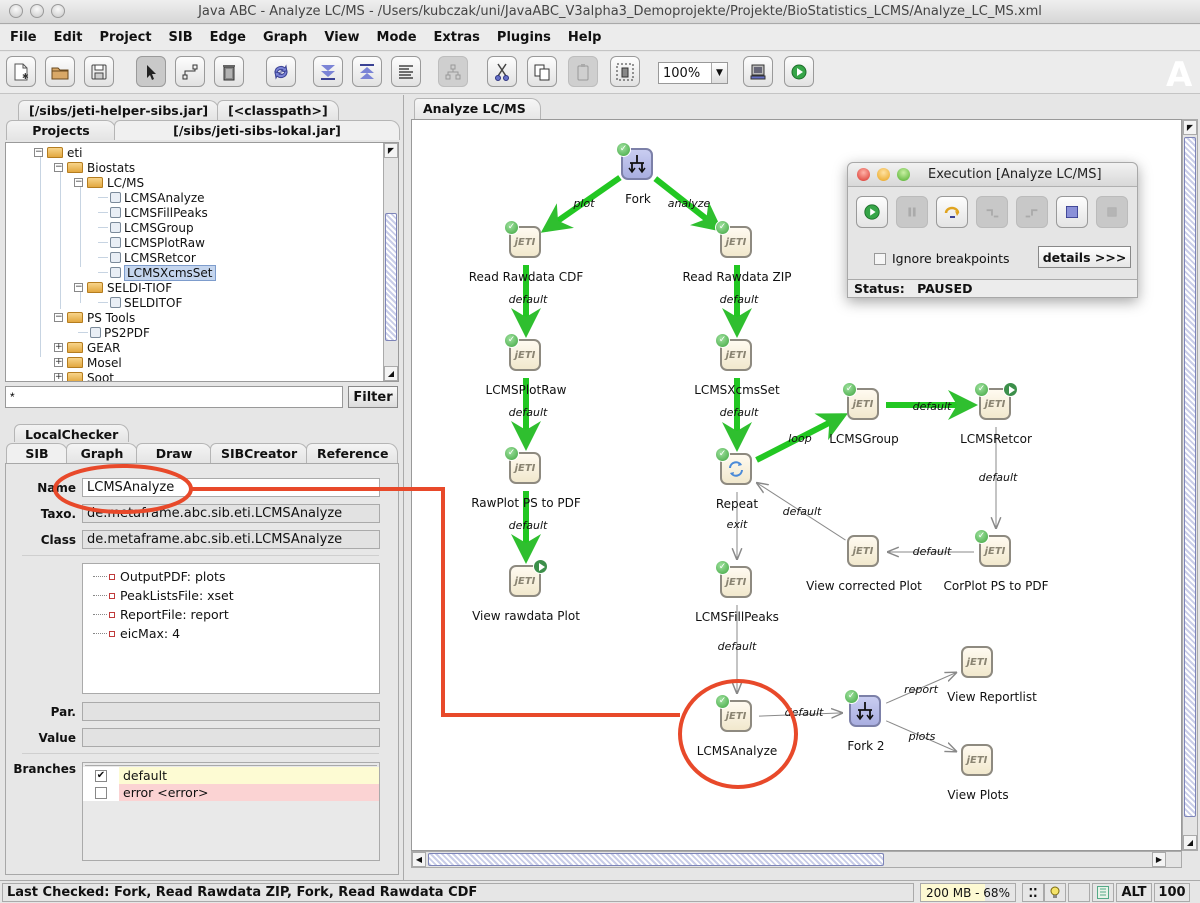 The image size is (1200, 903). I want to click on menu-edge: Edge, so click(228, 37).